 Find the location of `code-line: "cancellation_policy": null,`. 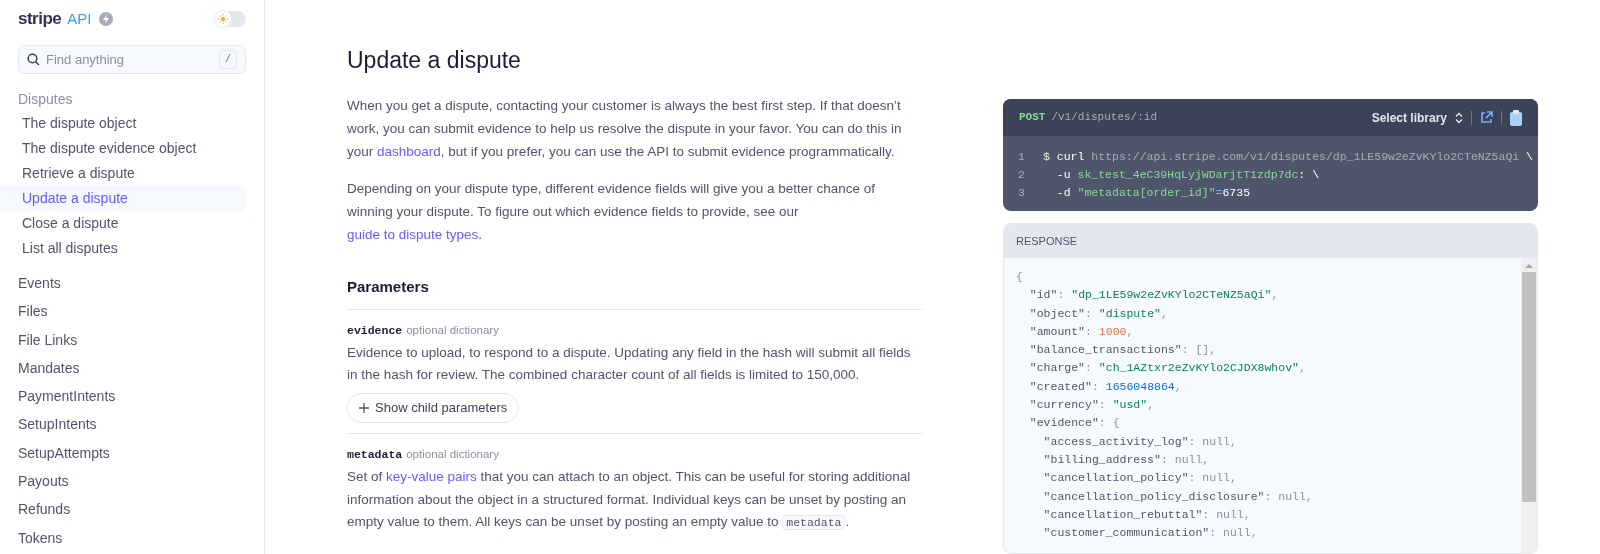

code-line: "cancellation_policy": null, is located at coordinates (1140, 478).